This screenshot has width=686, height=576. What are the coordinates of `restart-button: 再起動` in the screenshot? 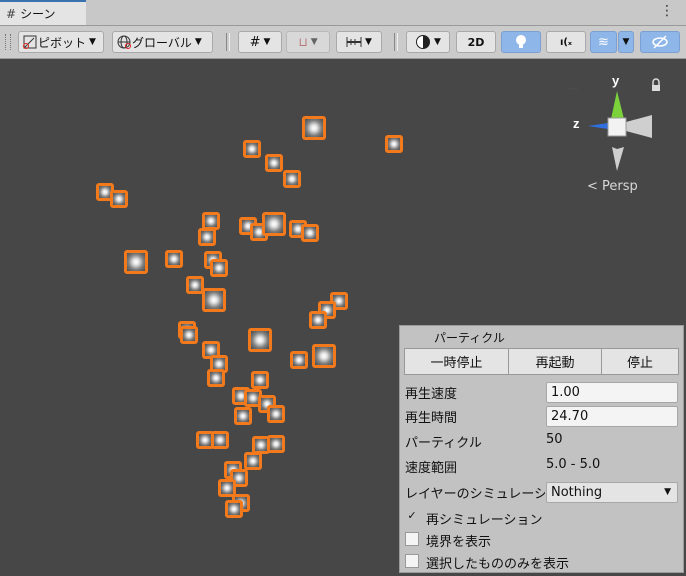 It's located at (555, 361).